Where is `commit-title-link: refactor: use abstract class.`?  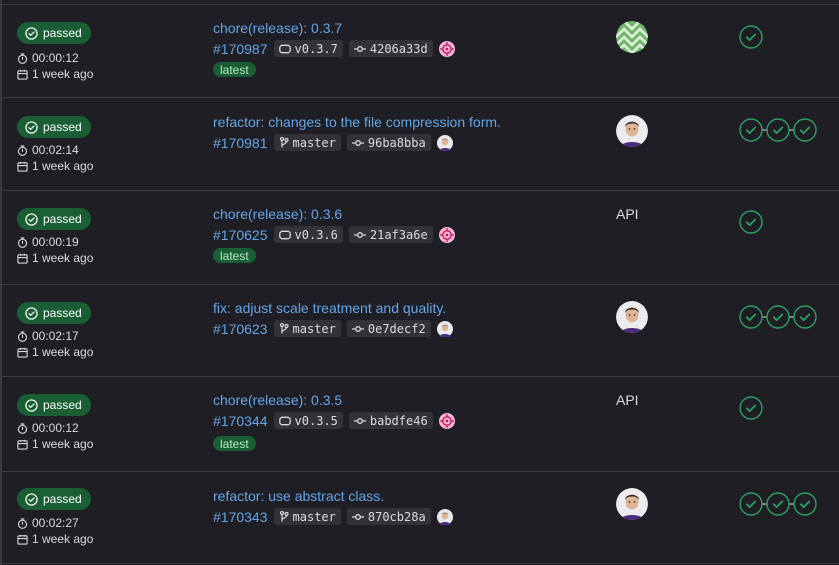 commit-title-link: refactor: use abstract class. is located at coordinates (298, 496).